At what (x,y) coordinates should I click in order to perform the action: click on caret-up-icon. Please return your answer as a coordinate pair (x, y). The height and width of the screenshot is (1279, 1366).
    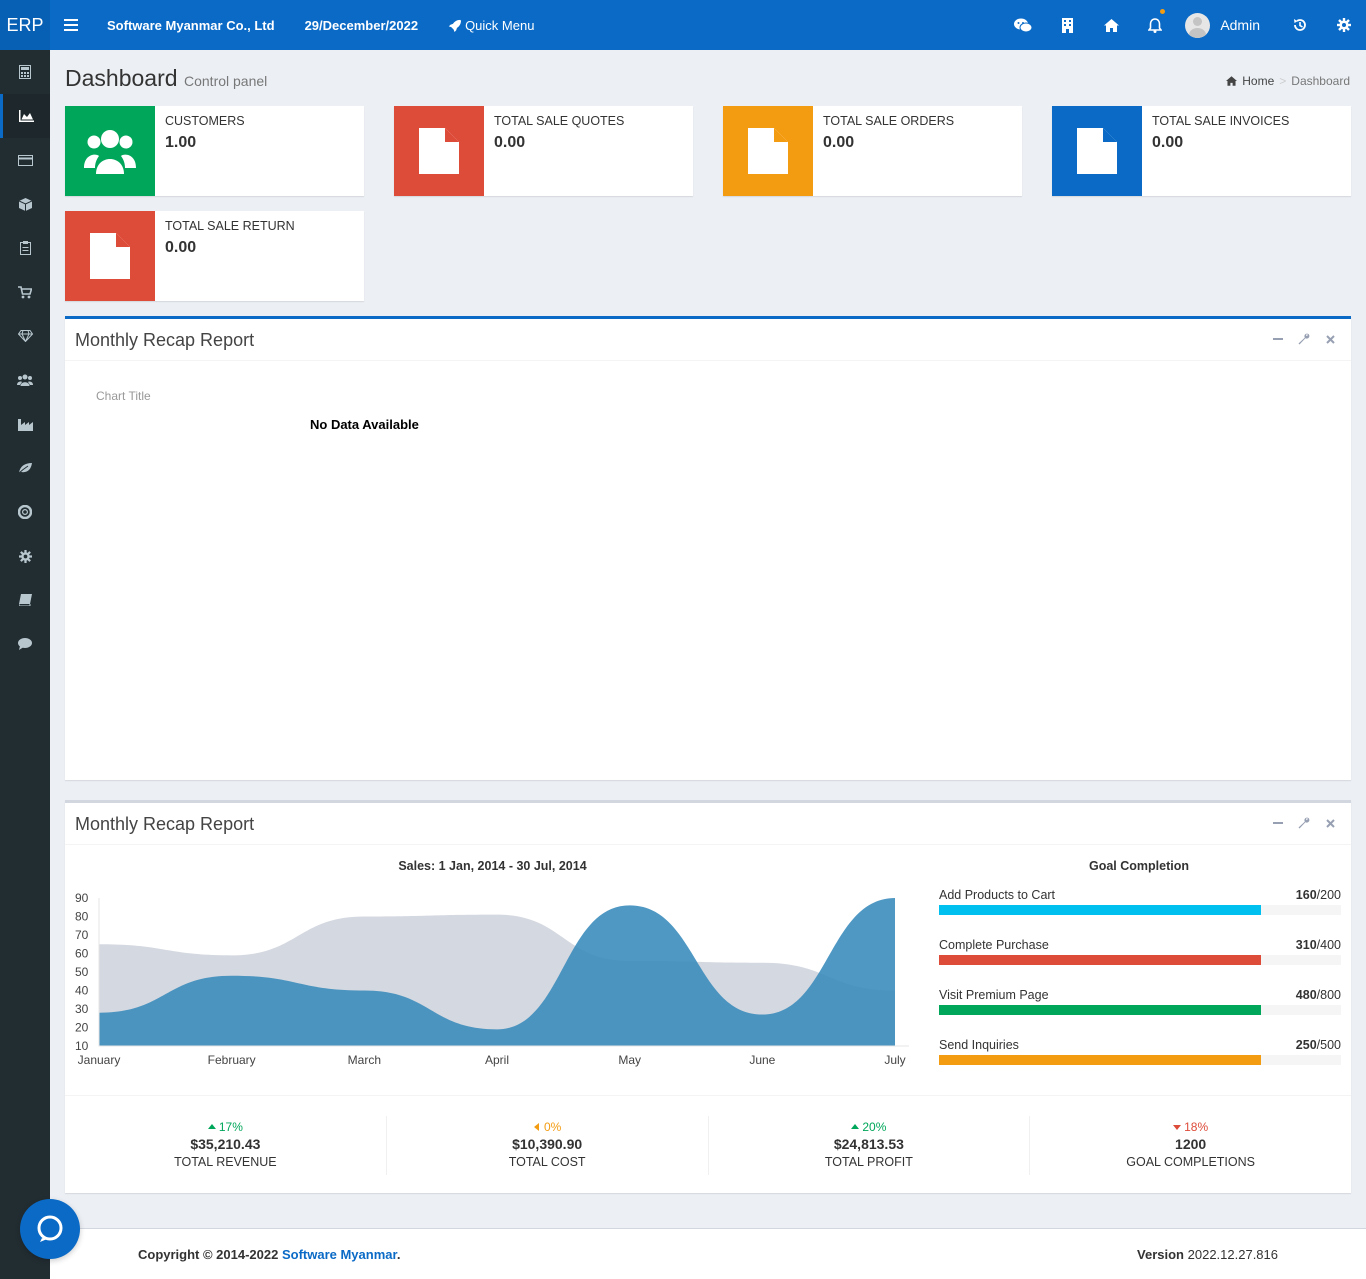
    Looking at the image, I should click on (211, 1127).